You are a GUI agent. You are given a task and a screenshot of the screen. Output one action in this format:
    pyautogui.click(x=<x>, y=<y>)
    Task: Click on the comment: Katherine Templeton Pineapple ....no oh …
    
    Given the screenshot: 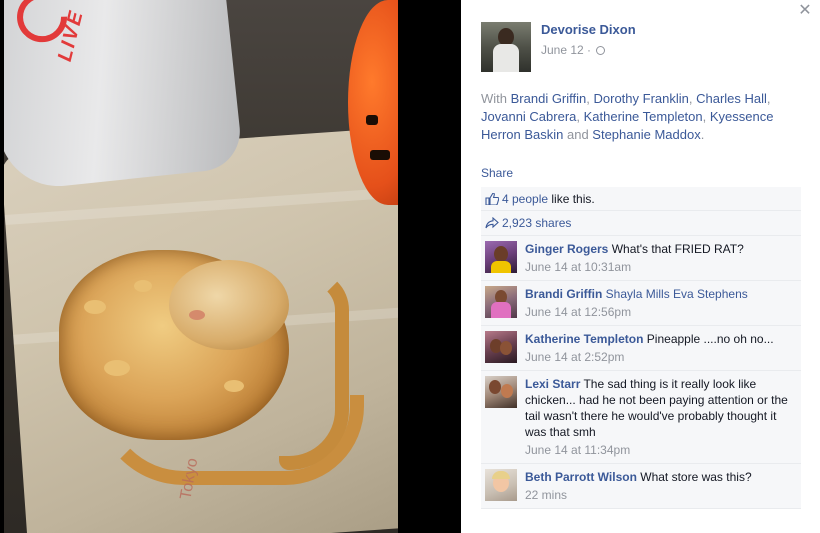 What is the action you would take?
    pyautogui.click(x=641, y=348)
    